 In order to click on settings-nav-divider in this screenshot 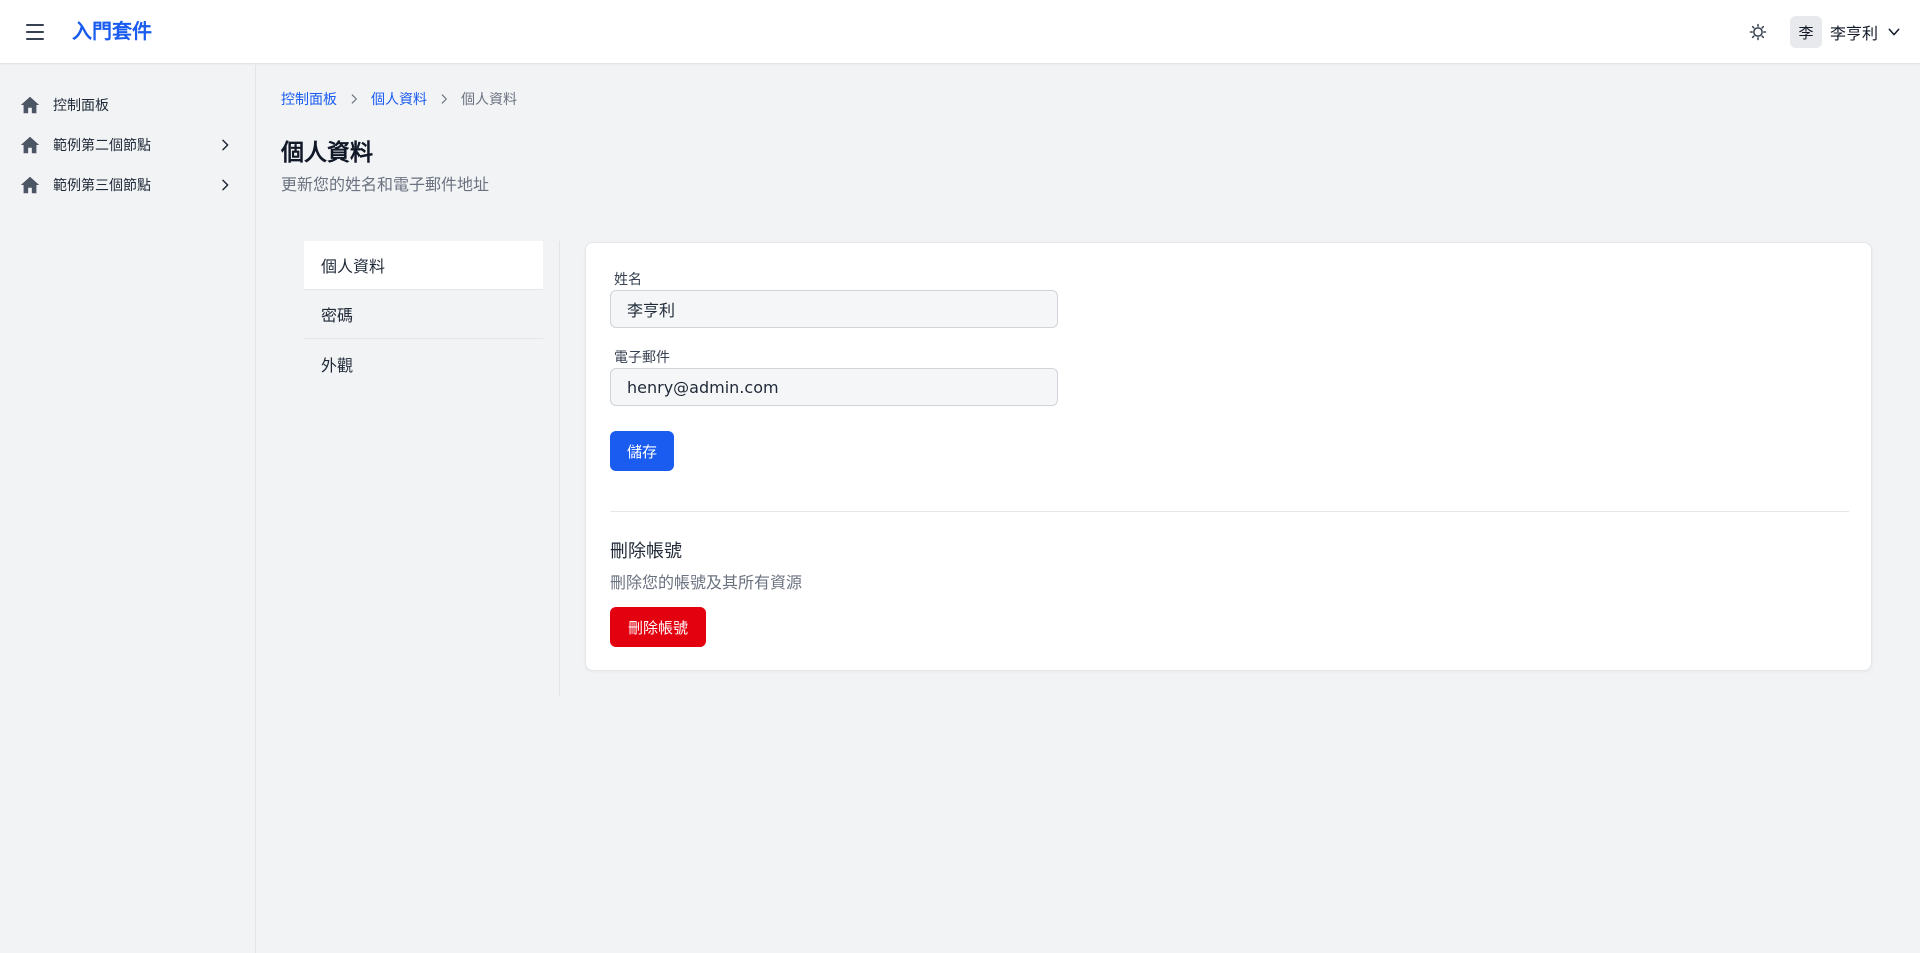, I will do `click(559, 468)`.